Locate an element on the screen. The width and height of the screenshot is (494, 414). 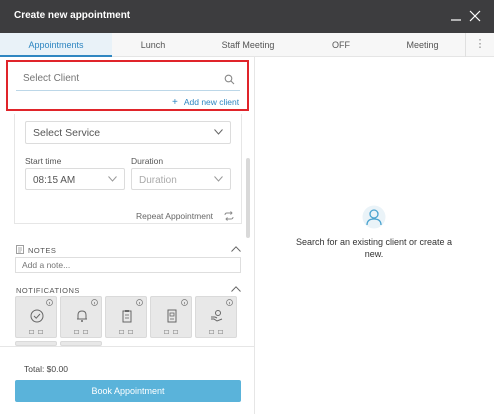
tab-staff-meeting: Staff Meeting is located at coordinates (248, 45).